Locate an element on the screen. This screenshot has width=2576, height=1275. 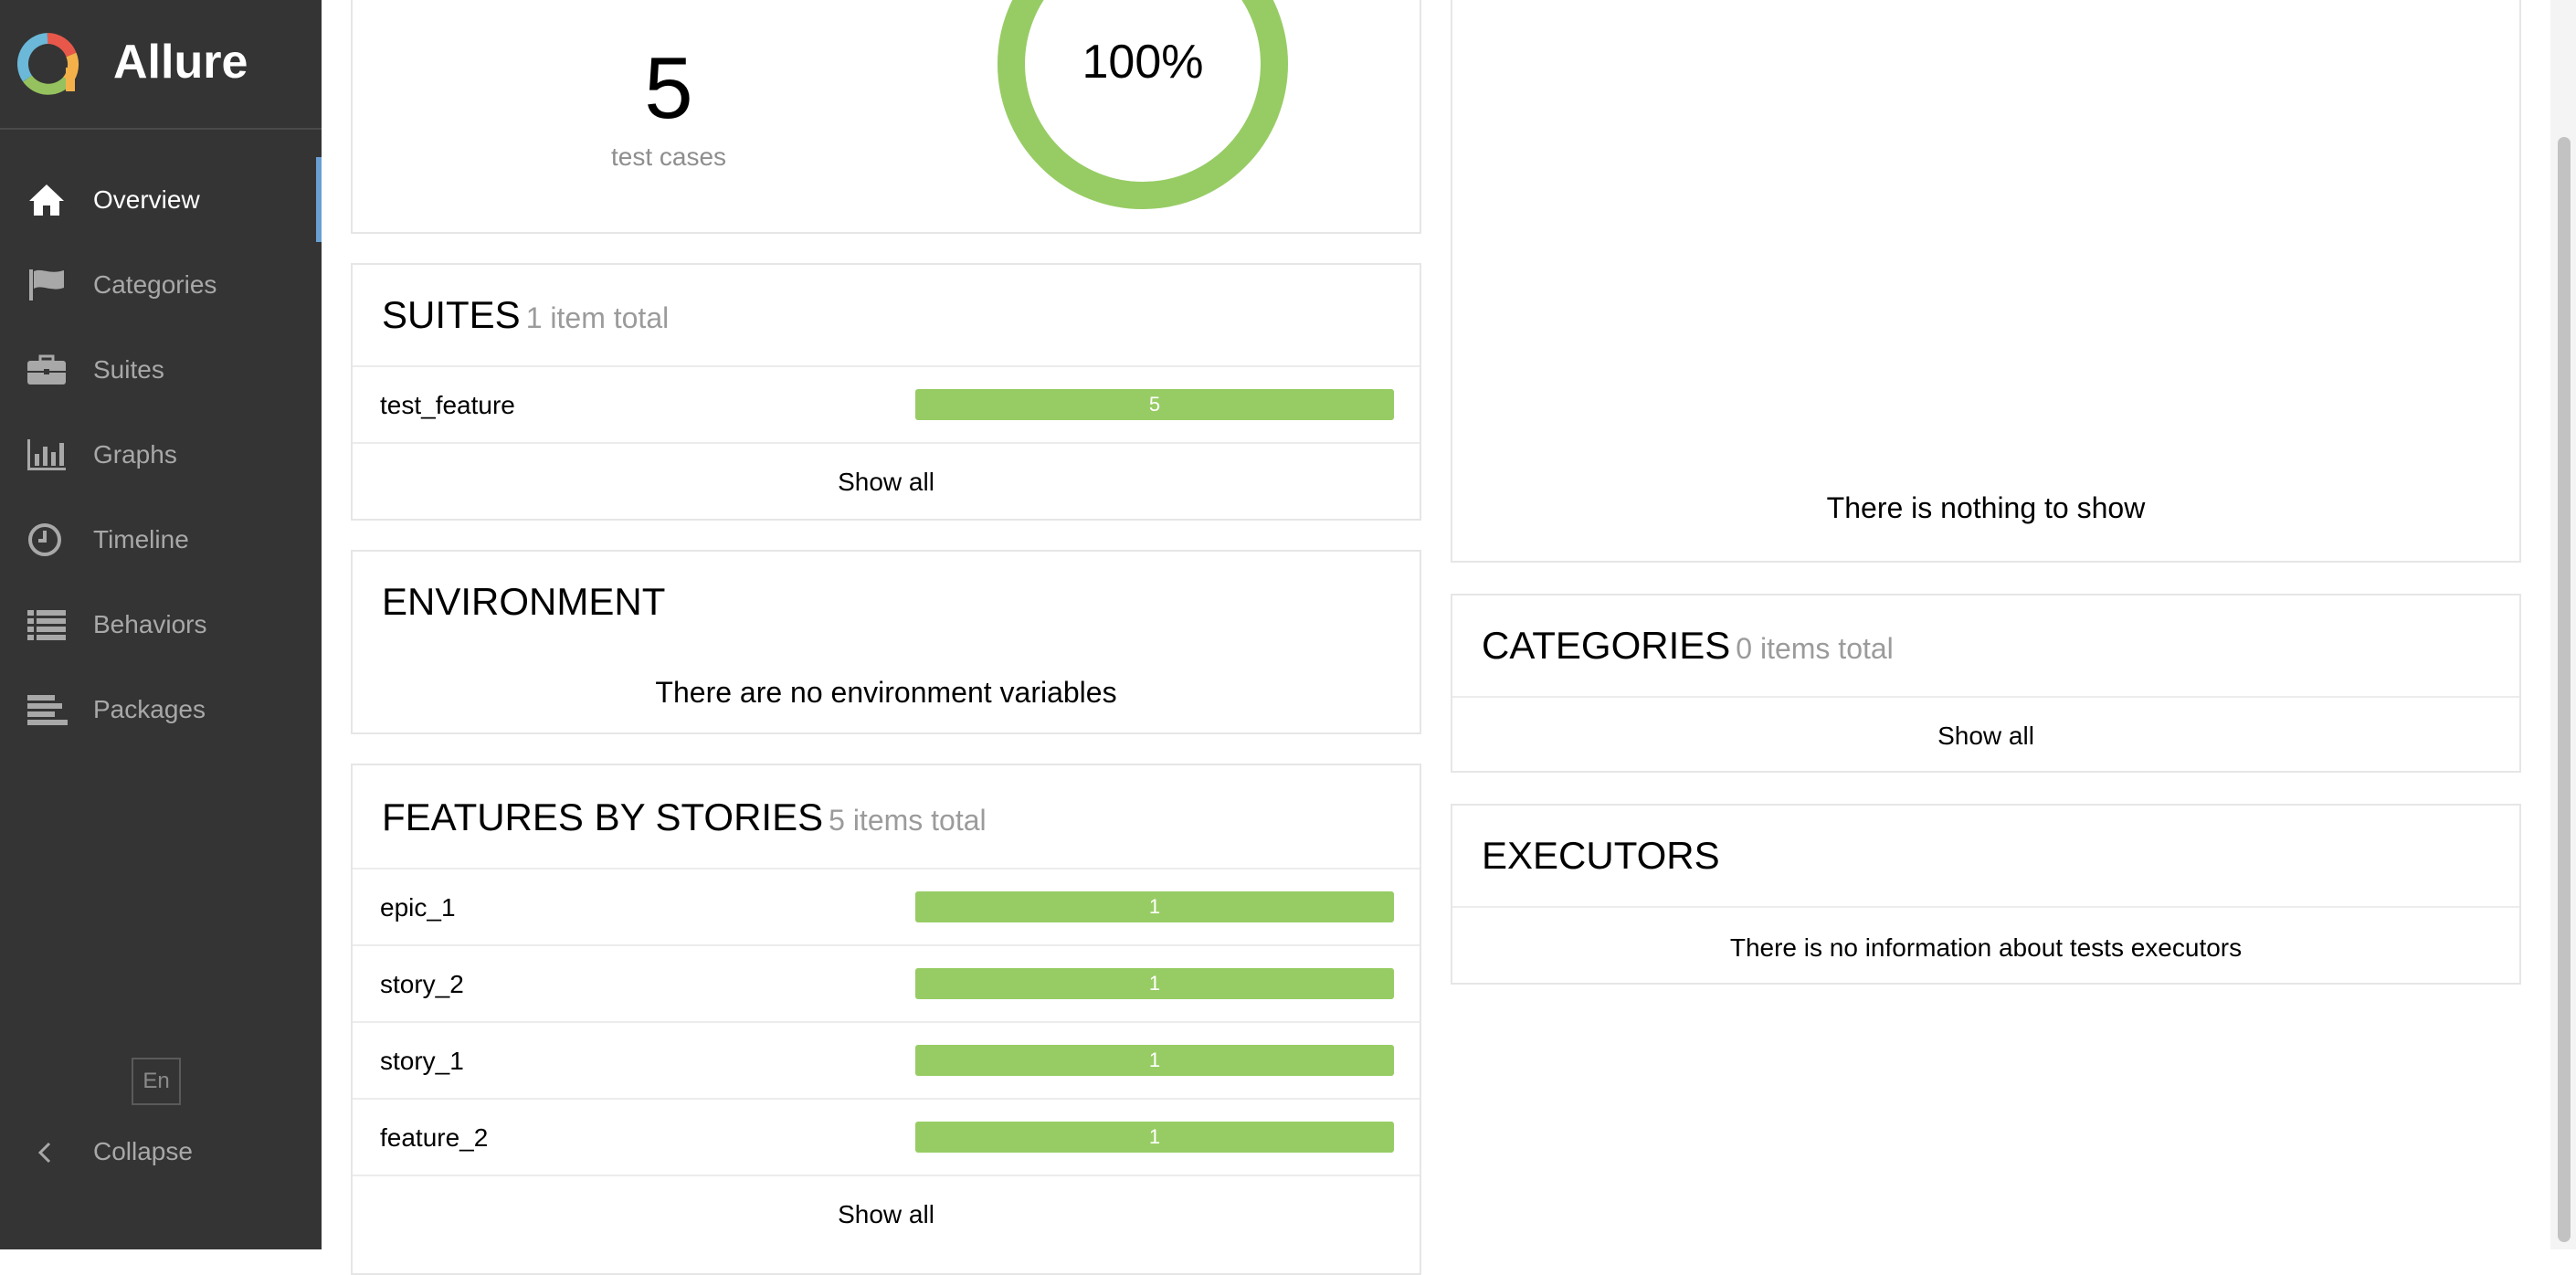
categories-card: CATEGORIES 0 items total Show all is located at coordinates (1986, 683).